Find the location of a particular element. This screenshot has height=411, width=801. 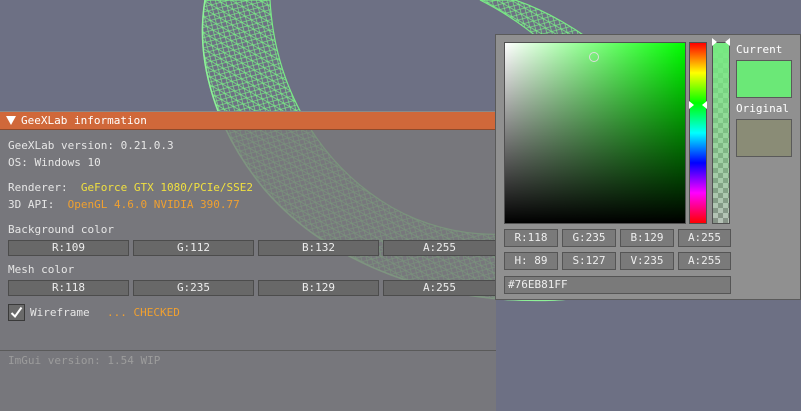

geexlab-version: GeeXLab version: 0.21.0.3 is located at coordinates (91, 145).